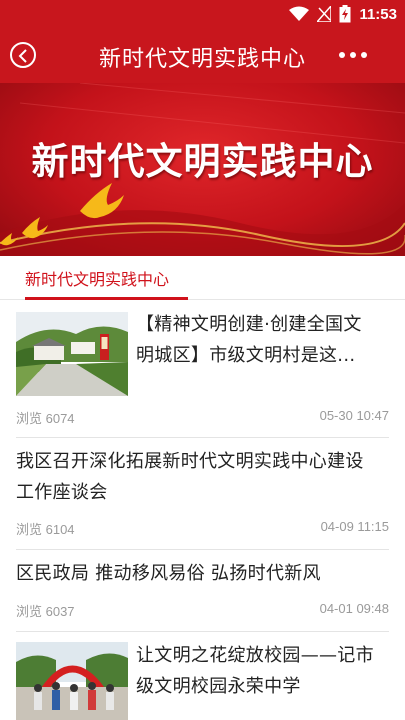 The height and width of the screenshot is (720, 405). I want to click on back-button, so click(23, 55).